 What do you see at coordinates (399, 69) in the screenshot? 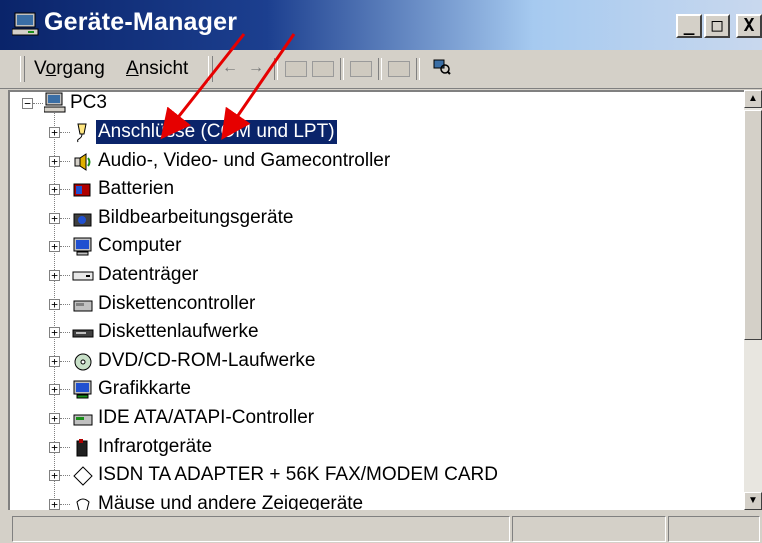
I see `help-icon` at bounding box center [399, 69].